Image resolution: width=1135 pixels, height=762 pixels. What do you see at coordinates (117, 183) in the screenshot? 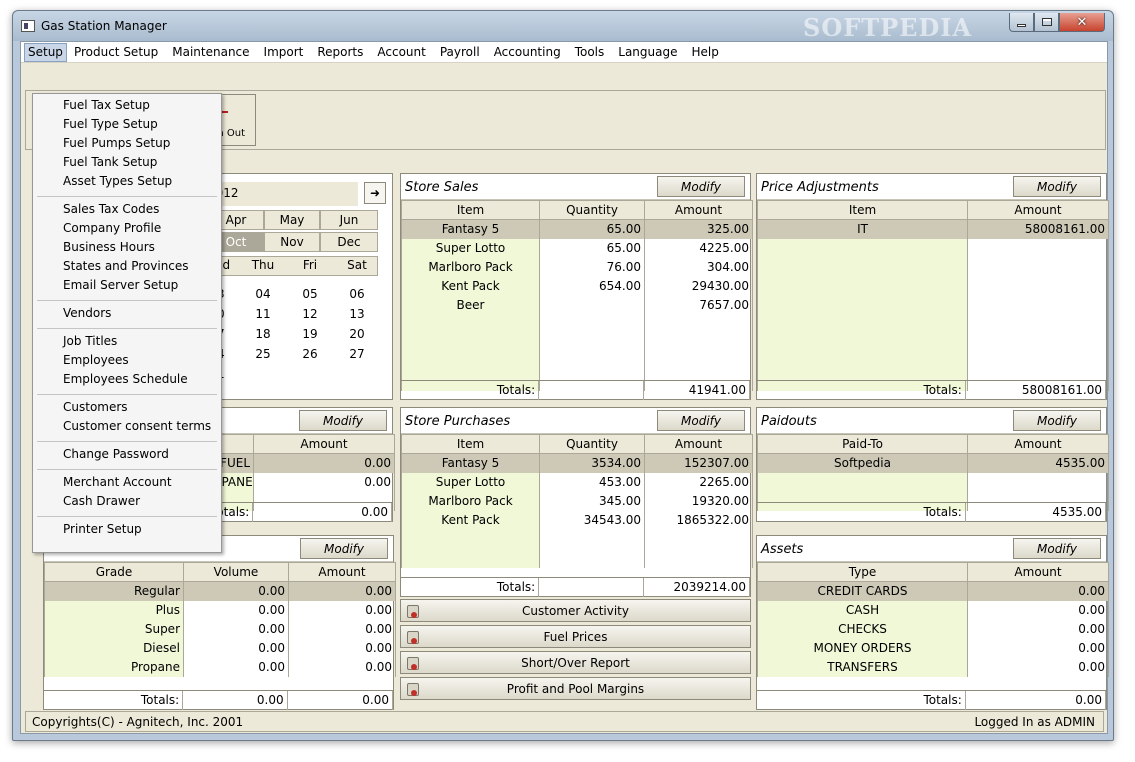
I see `menu-item-asset-types-setup: Asset Types Setup` at bounding box center [117, 183].